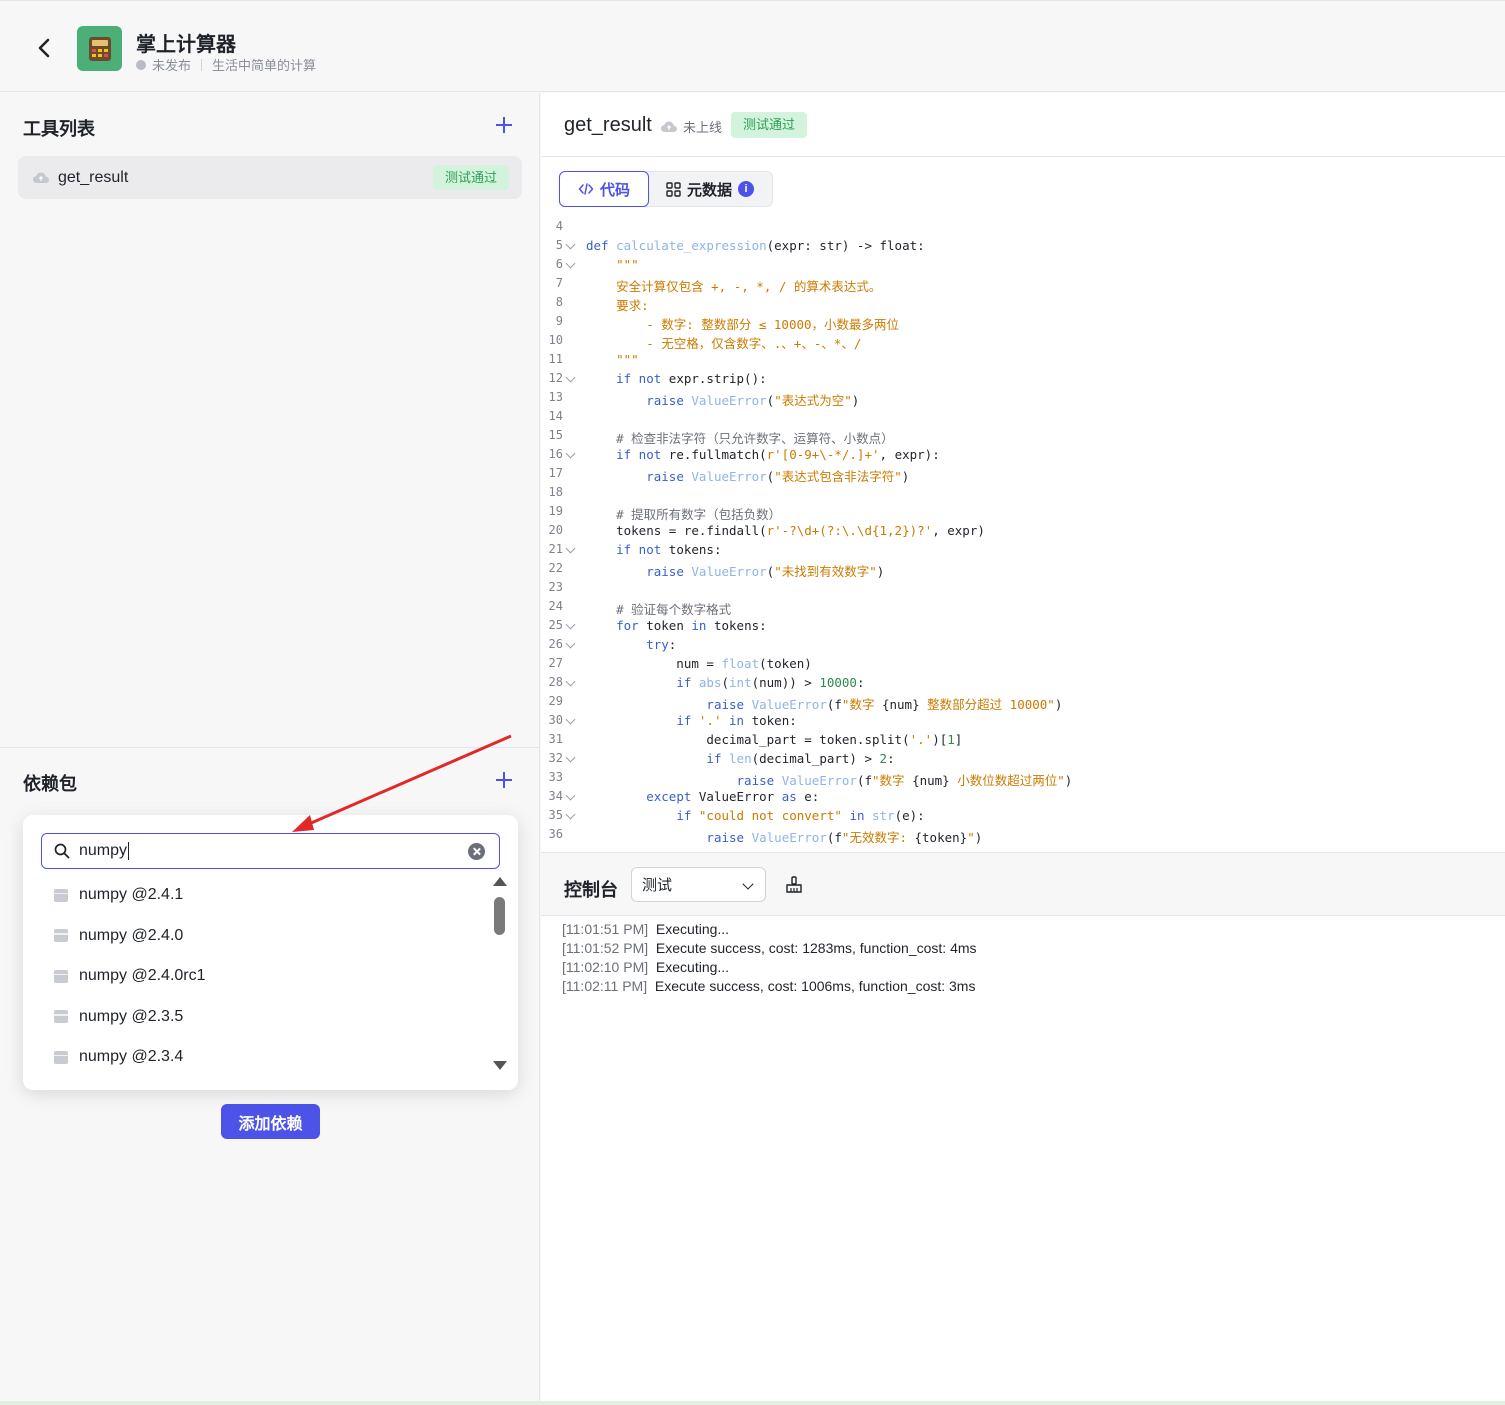 The image size is (1505, 1405). I want to click on section-divider, so click(270, 747).